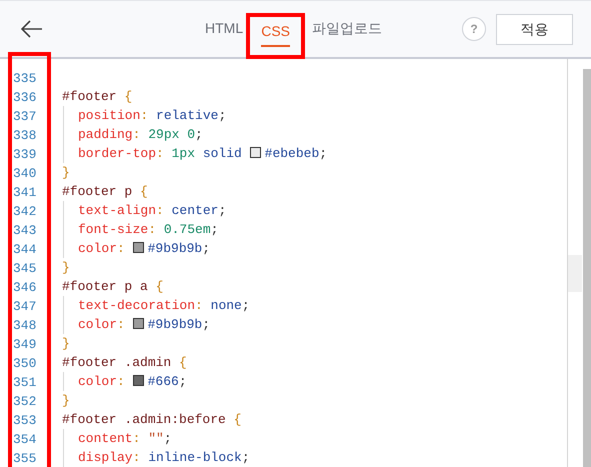 The height and width of the screenshot is (467, 591). What do you see at coordinates (125, 381) in the screenshot?
I see `code-line: color: #666;` at bounding box center [125, 381].